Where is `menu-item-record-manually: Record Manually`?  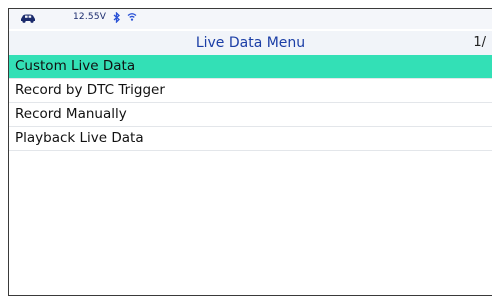
menu-item-record-manually: Record Manually is located at coordinates (250, 115).